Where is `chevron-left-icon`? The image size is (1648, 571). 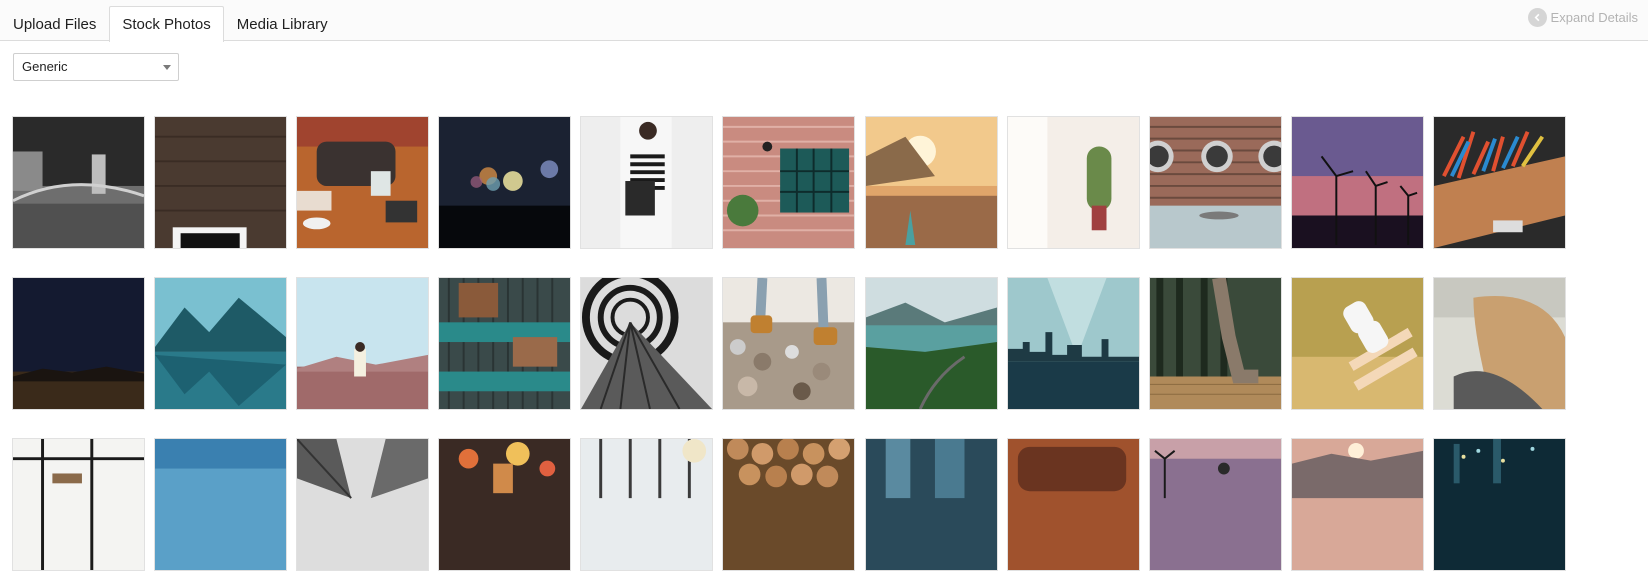 chevron-left-icon is located at coordinates (1537, 17).